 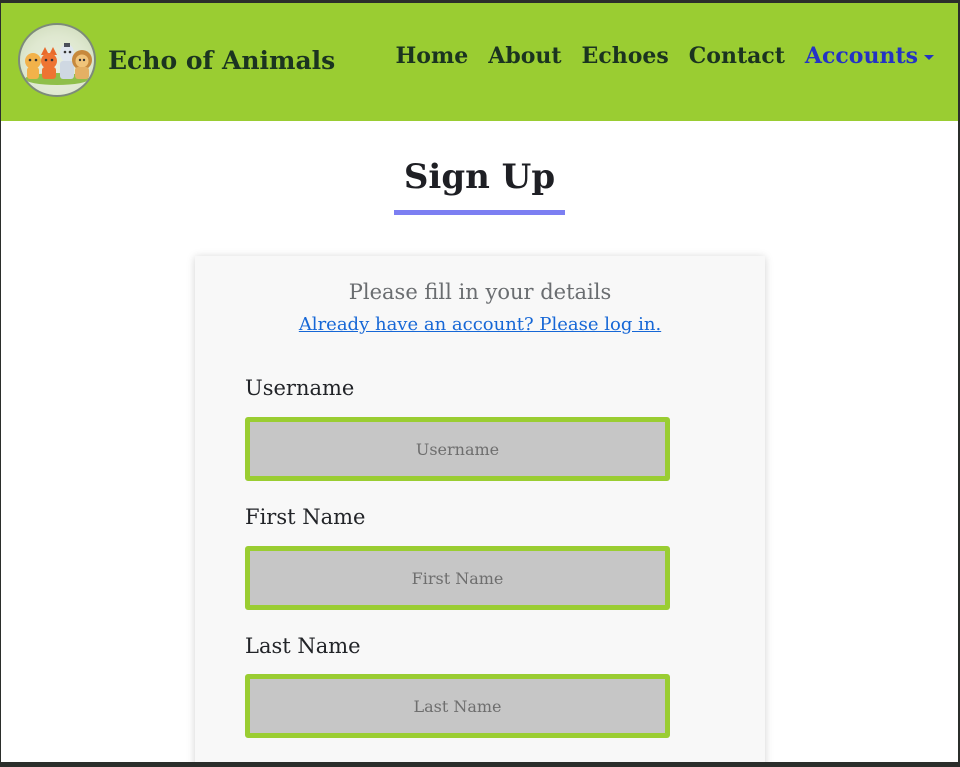 I want to click on title-underline, so click(x=479, y=212).